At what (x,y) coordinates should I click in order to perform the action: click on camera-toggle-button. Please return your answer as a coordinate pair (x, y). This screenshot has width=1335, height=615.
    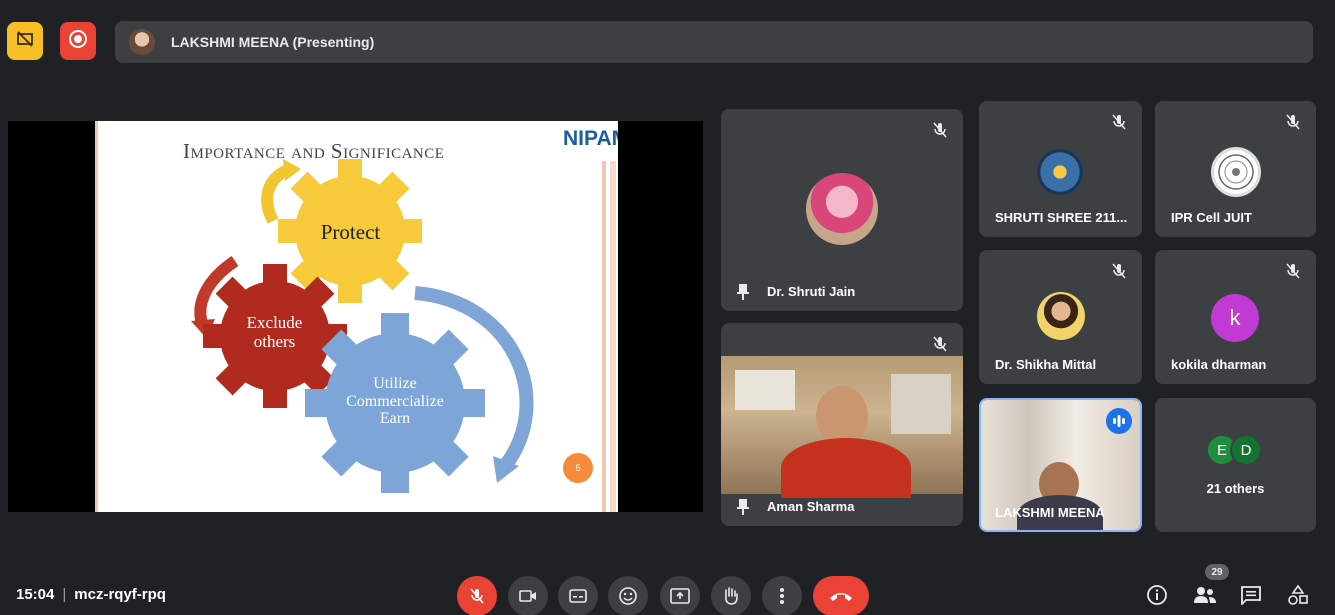
    Looking at the image, I should click on (528, 595).